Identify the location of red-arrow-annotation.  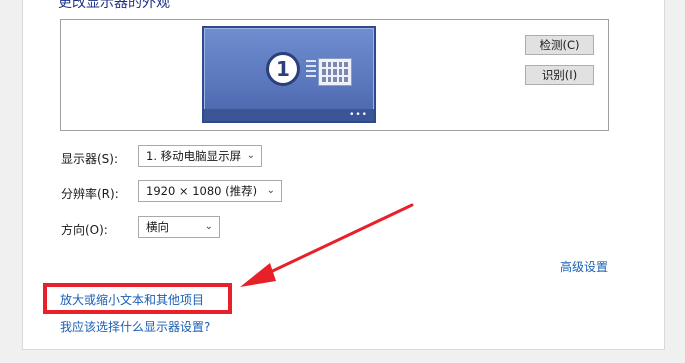
(327, 245).